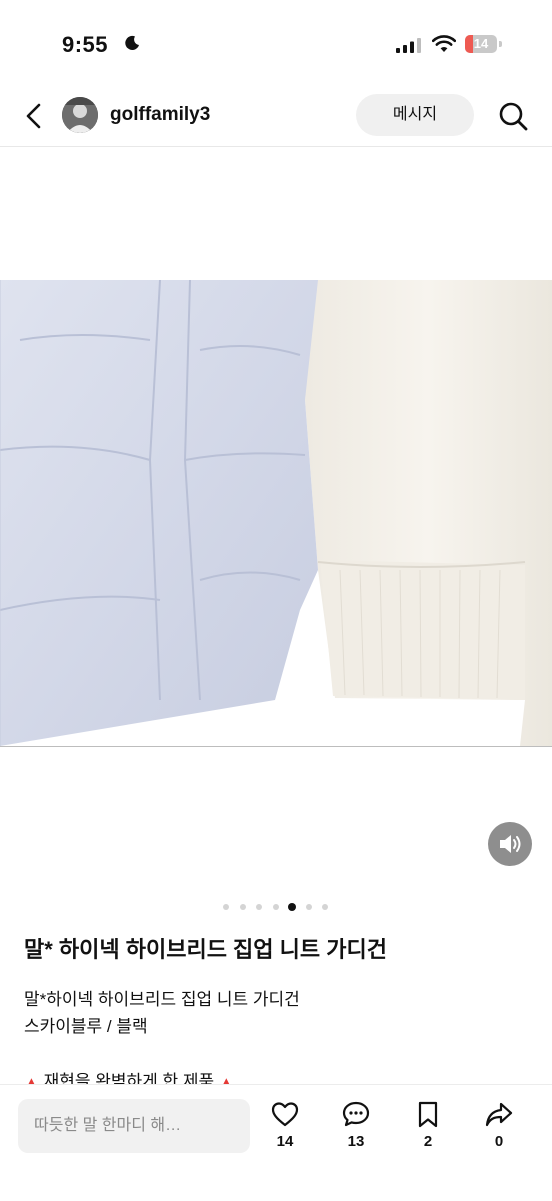  Describe the element at coordinates (129, 1076) in the screenshot. I see `notice-line: ▲ 재현을 완벽하게 한 제품 ▲` at that location.